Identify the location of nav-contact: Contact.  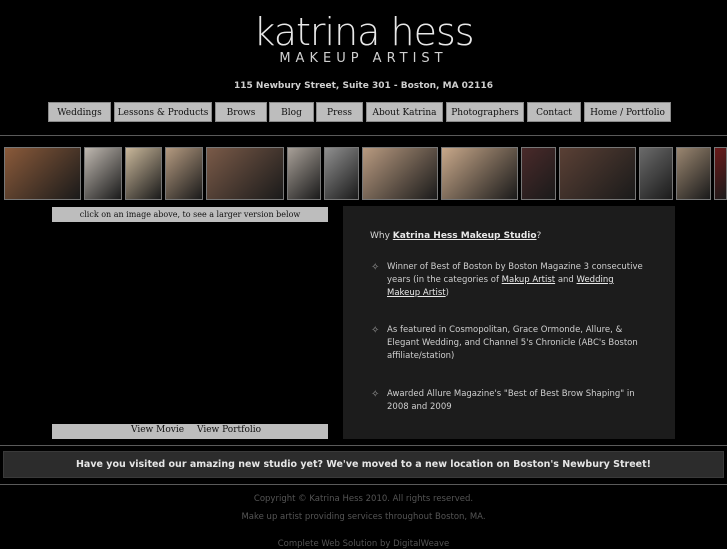
(554, 112).